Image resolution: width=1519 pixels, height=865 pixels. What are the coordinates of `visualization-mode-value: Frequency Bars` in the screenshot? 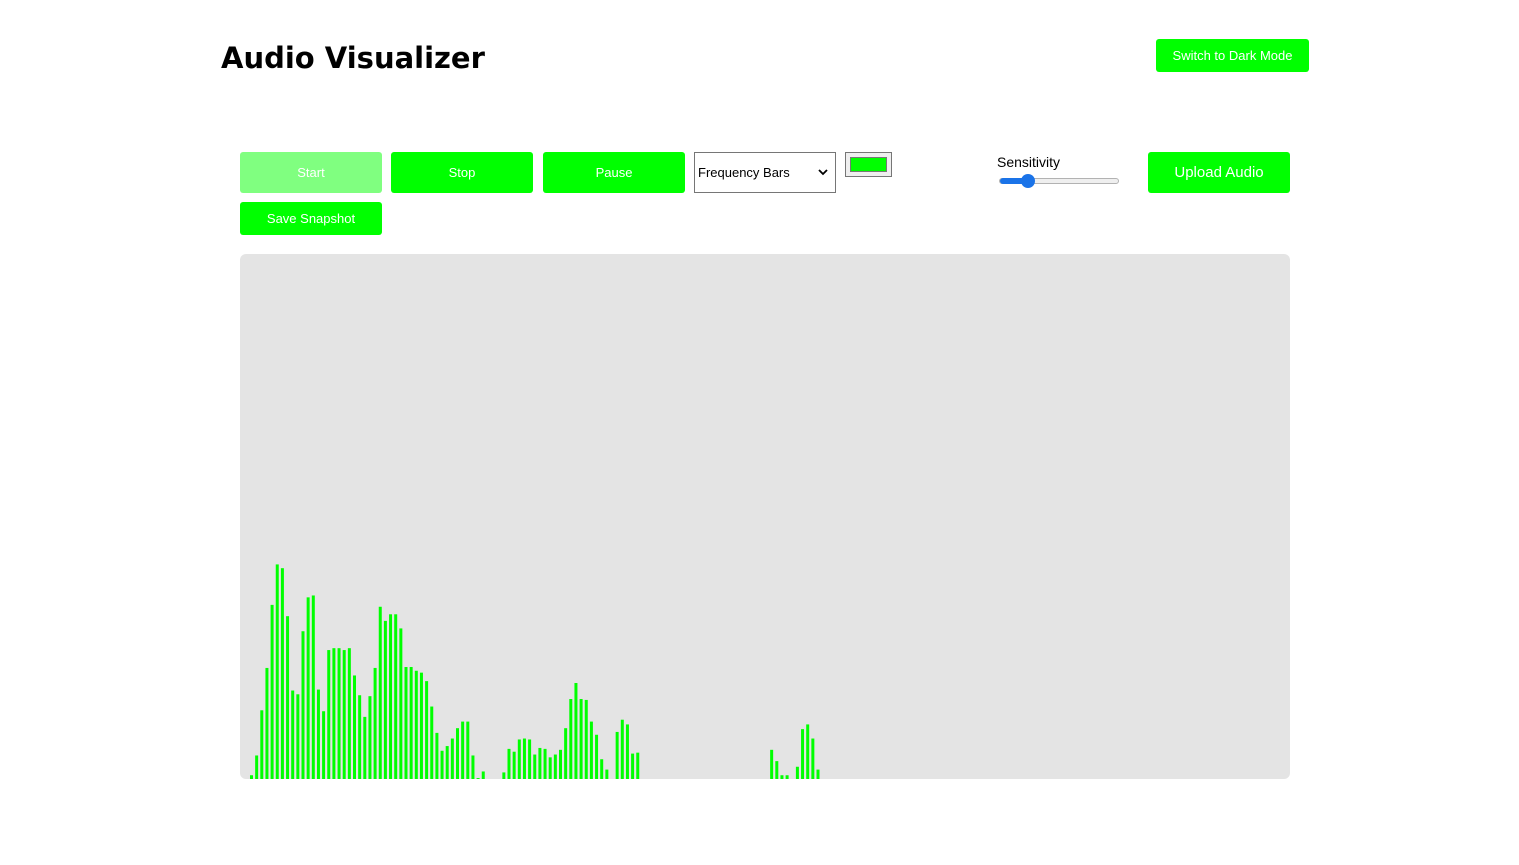 It's located at (744, 172).